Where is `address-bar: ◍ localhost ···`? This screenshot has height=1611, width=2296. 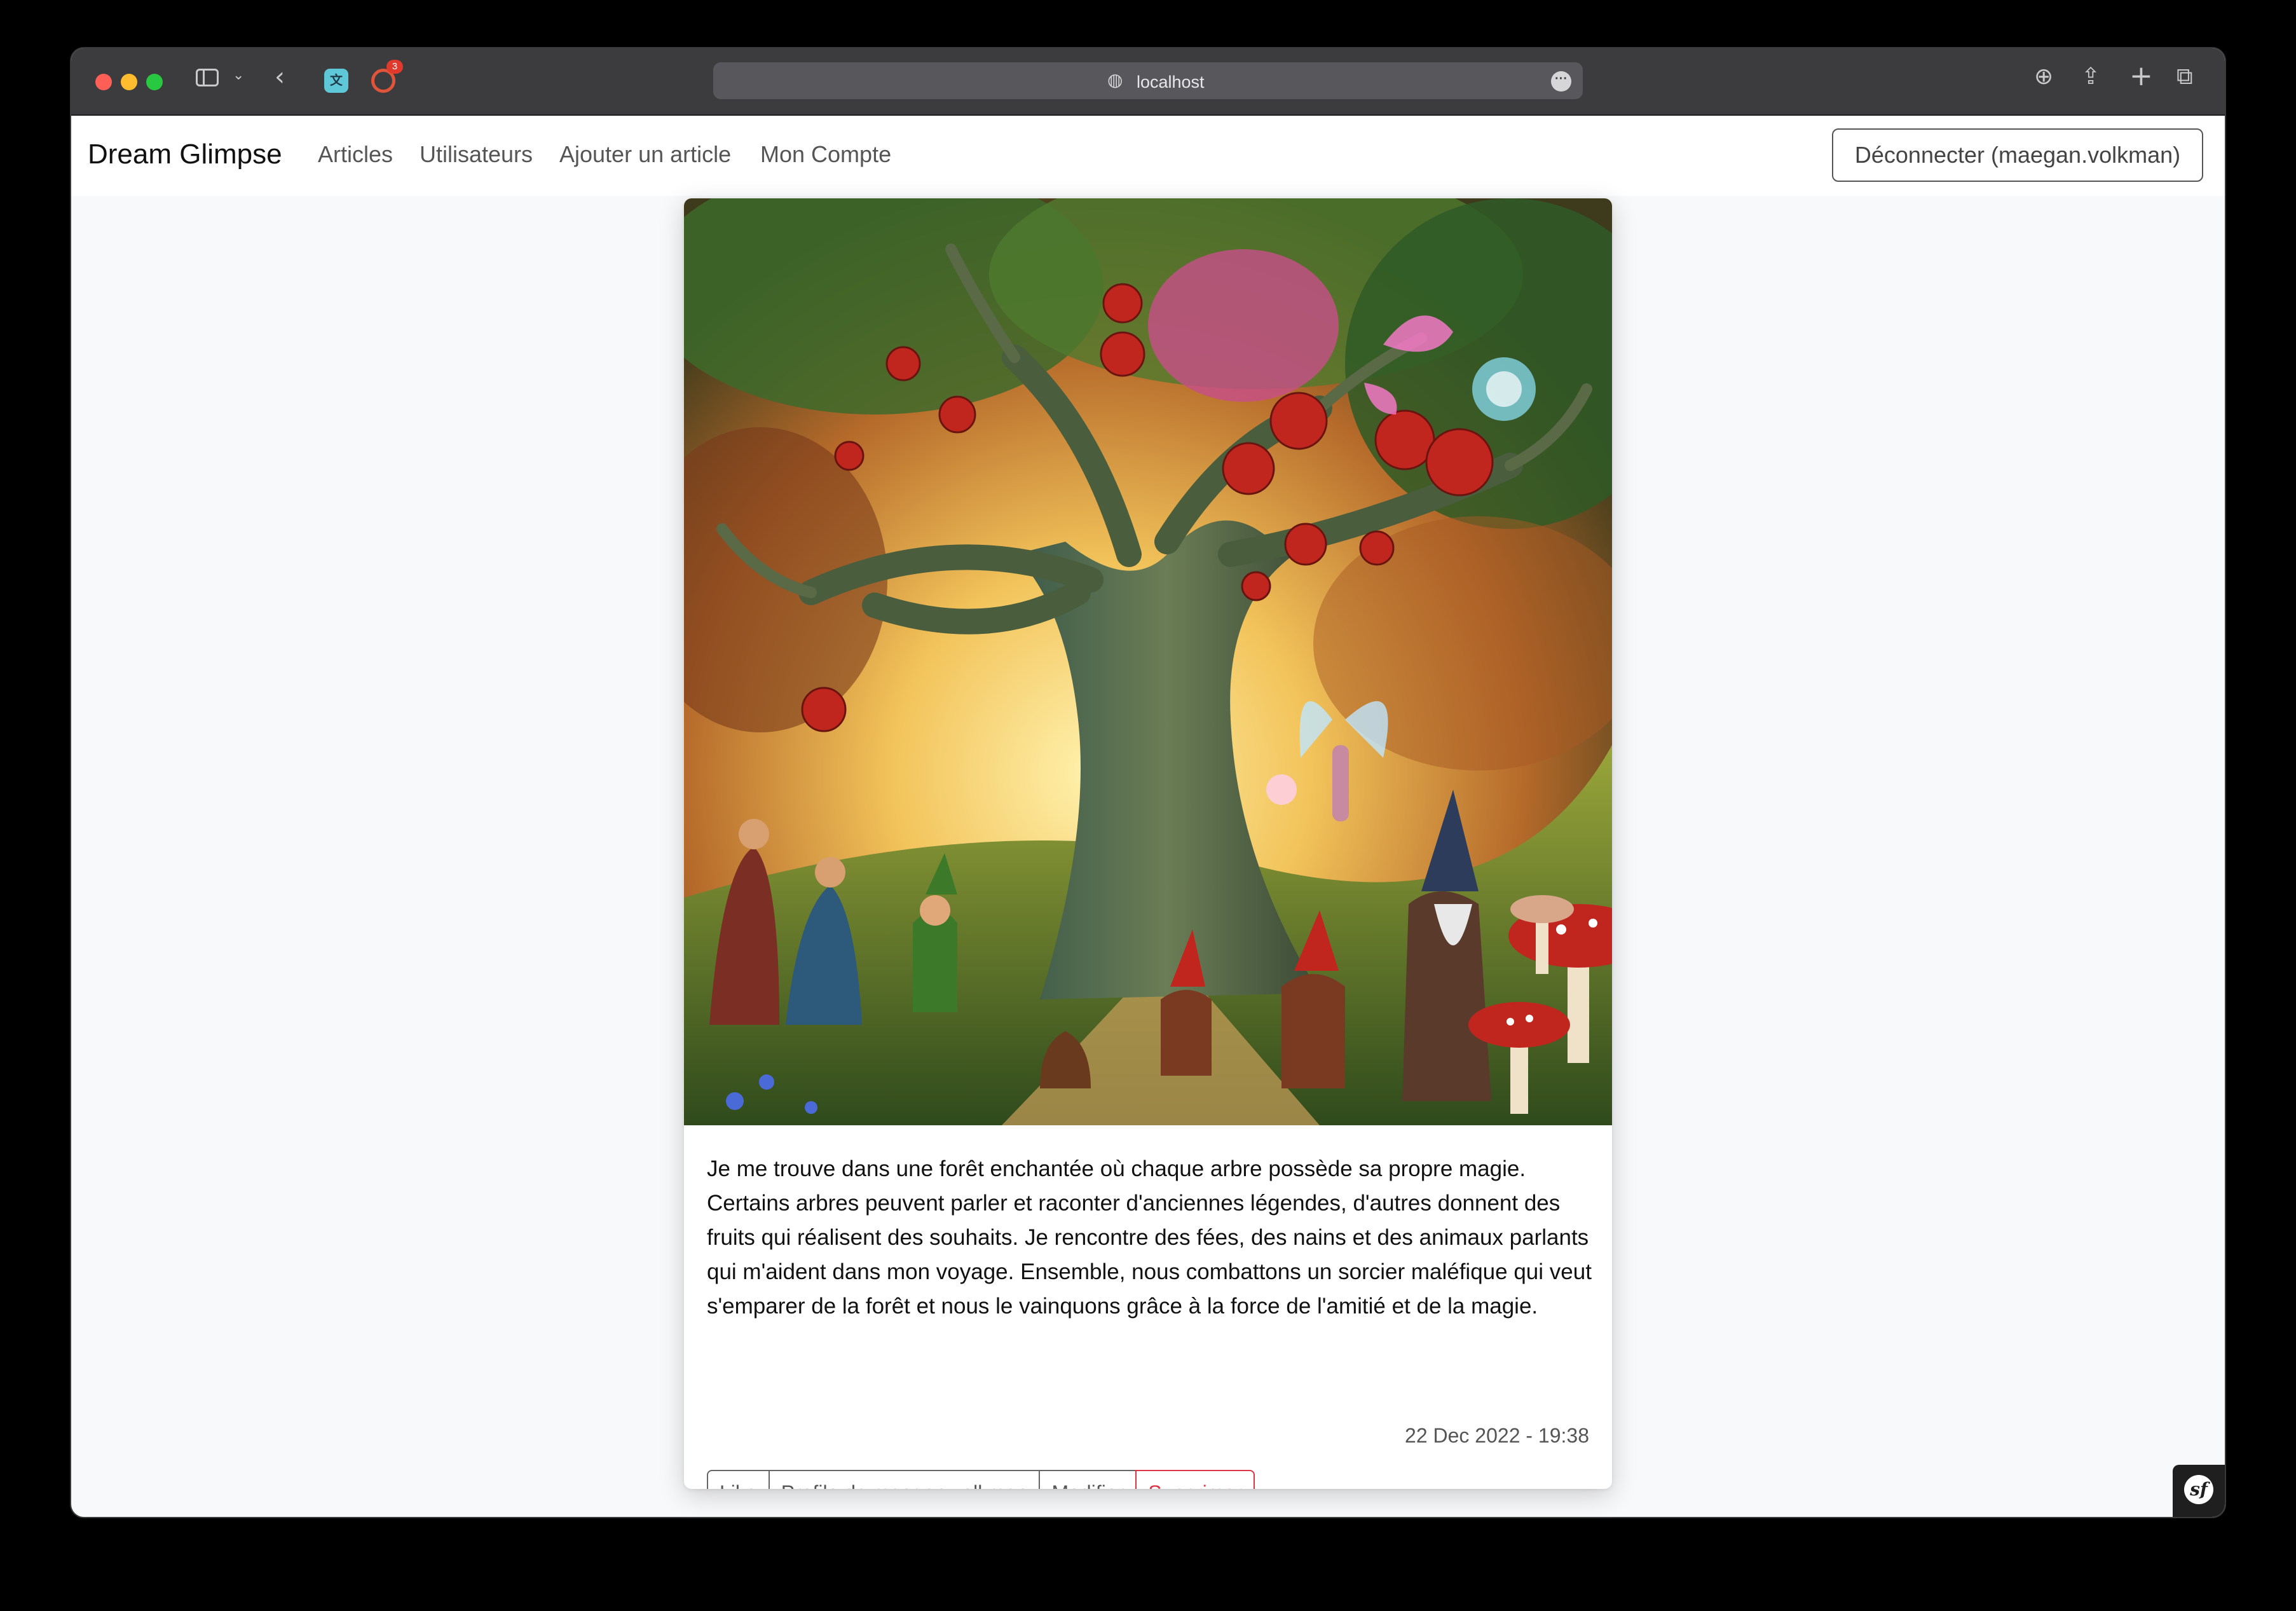
address-bar: ◍ localhost ··· is located at coordinates (1148, 80).